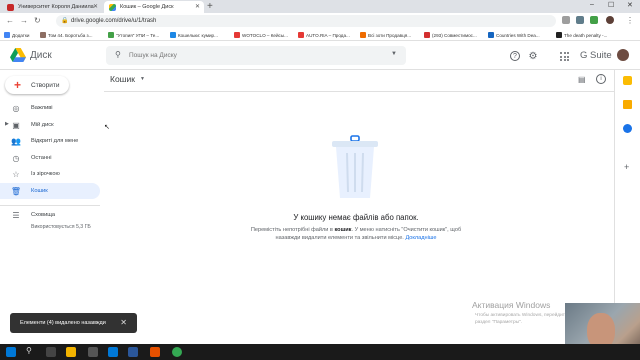 The width and height of the screenshot is (640, 360). I want to click on sidebar-divider, so click(50, 205).